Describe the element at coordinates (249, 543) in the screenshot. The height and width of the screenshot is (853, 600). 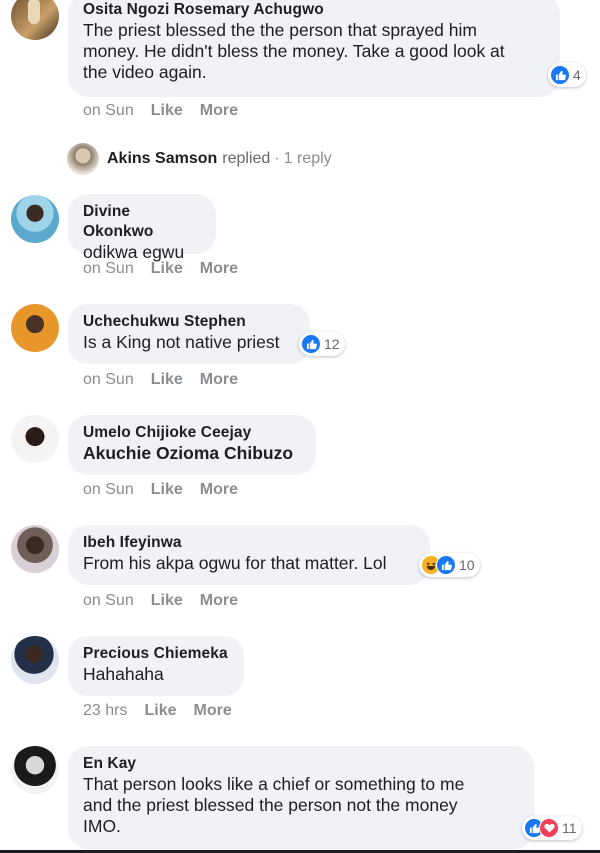
I see `author-name: Ibeh Ifeyinwa` at that location.